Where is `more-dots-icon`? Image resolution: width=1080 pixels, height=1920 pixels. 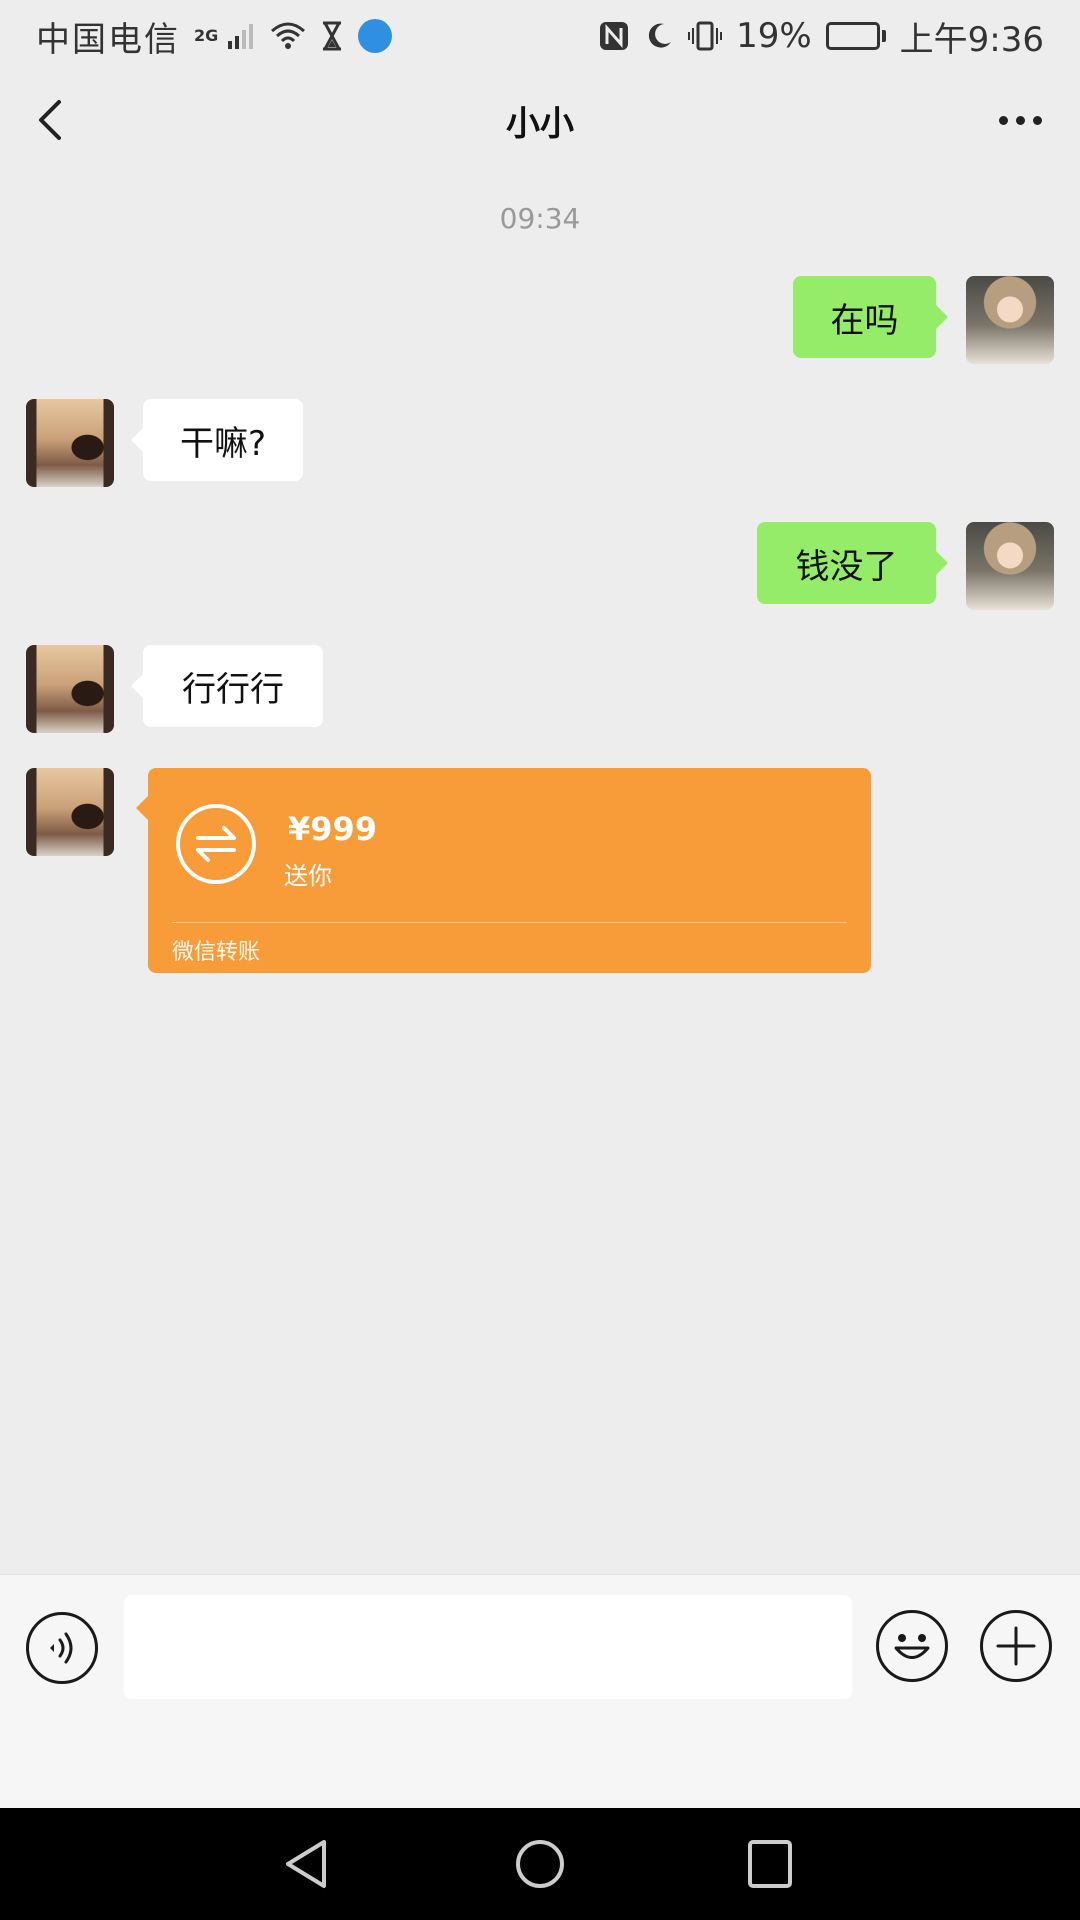
more-dots-icon is located at coordinates (1020, 120).